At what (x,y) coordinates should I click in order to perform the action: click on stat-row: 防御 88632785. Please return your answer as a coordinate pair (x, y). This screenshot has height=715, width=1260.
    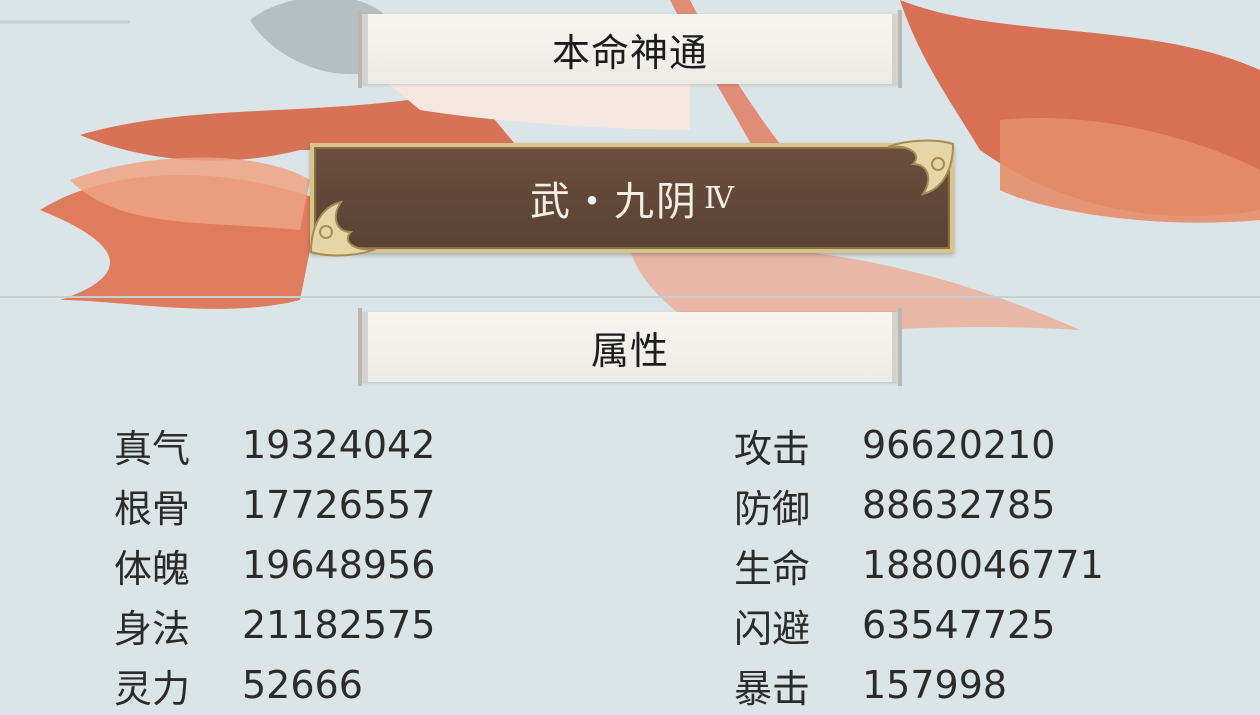
    Looking at the image, I should click on (919, 505).